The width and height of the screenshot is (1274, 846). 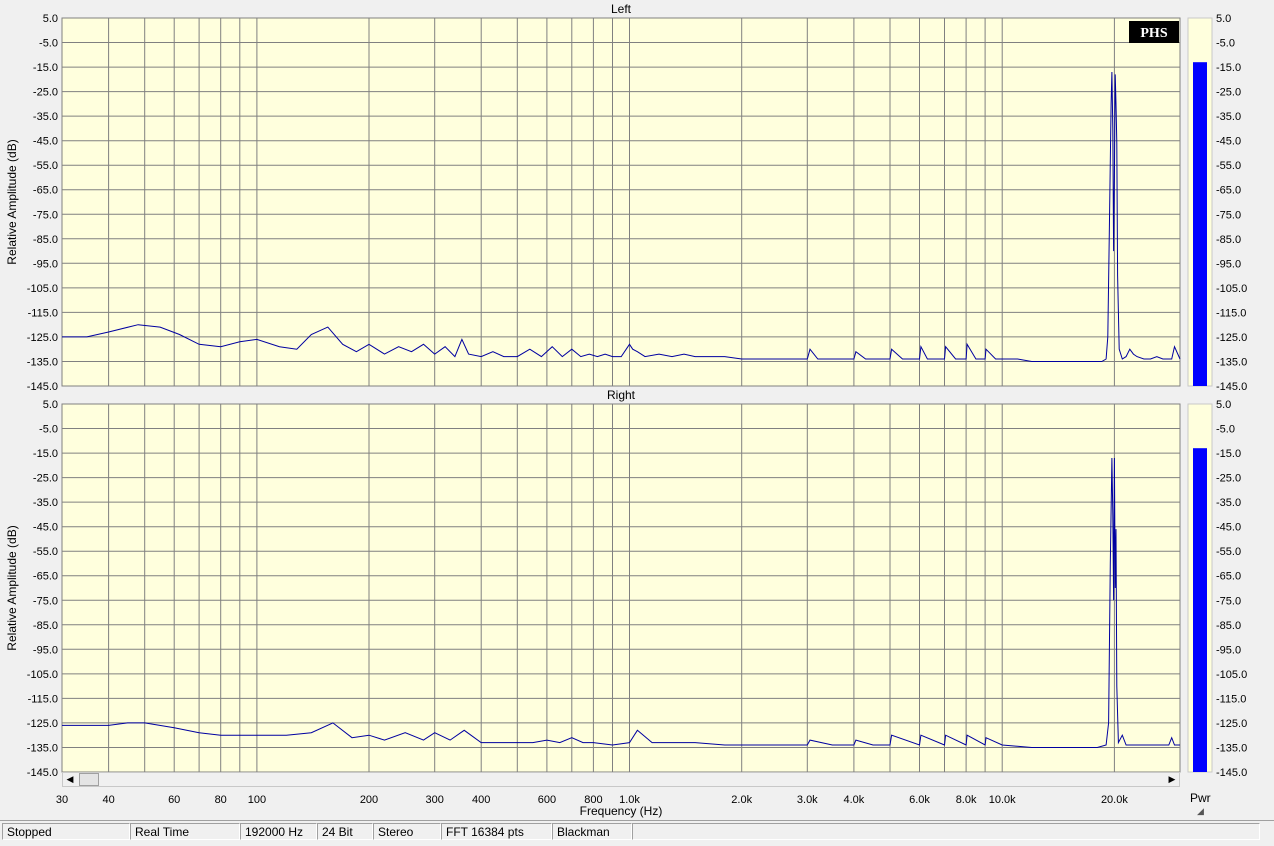 What do you see at coordinates (621, 9) in the screenshot?
I see `chart-title: Left` at bounding box center [621, 9].